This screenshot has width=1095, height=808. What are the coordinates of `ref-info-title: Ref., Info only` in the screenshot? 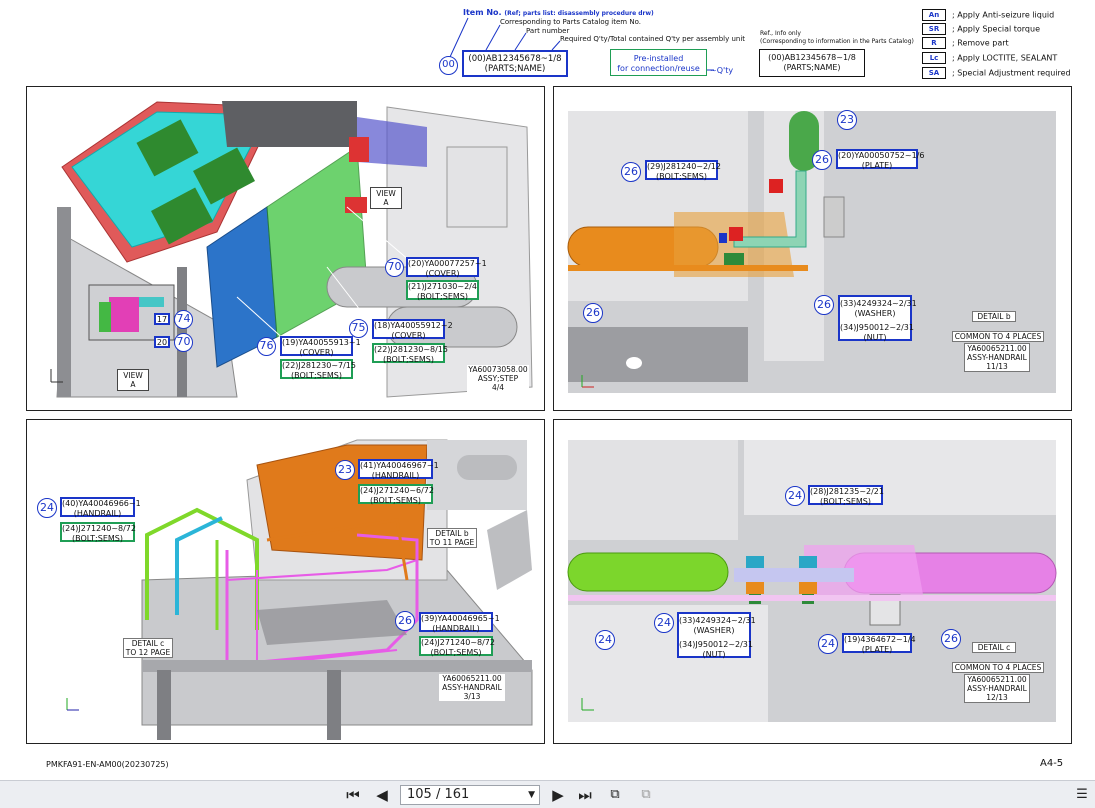 It's located at (780, 33).